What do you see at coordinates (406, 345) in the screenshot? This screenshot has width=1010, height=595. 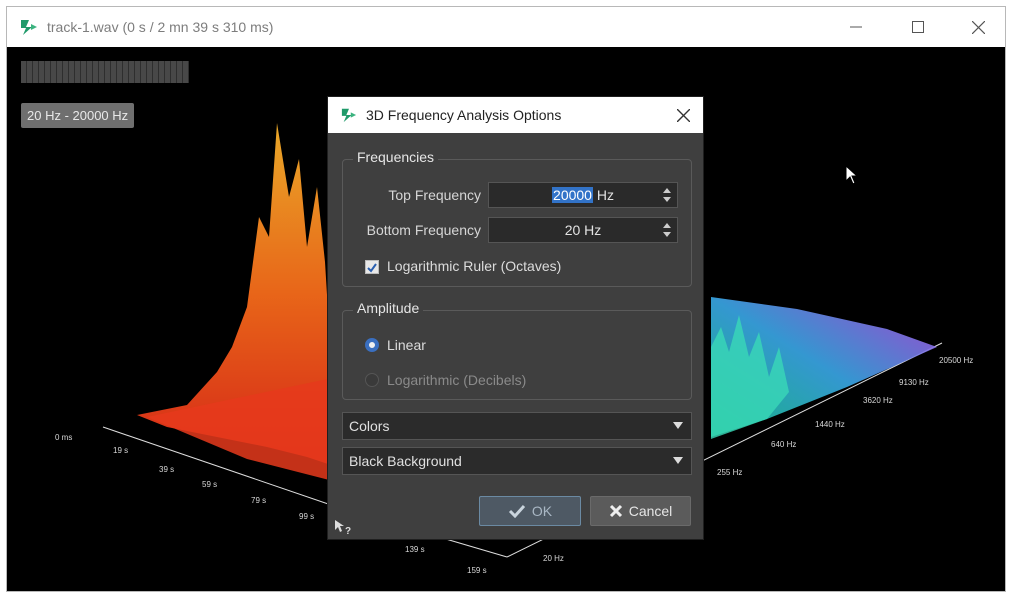 I see `linear-label: Linear` at bounding box center [406, 345].